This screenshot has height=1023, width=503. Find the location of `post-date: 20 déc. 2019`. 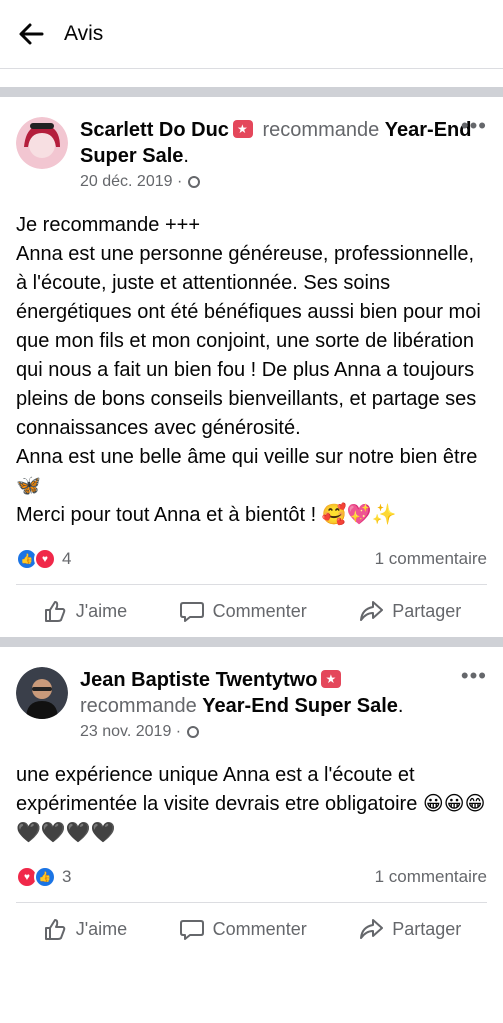

post-date: 20 déc. 2019 is located at coordinates (126, 182).